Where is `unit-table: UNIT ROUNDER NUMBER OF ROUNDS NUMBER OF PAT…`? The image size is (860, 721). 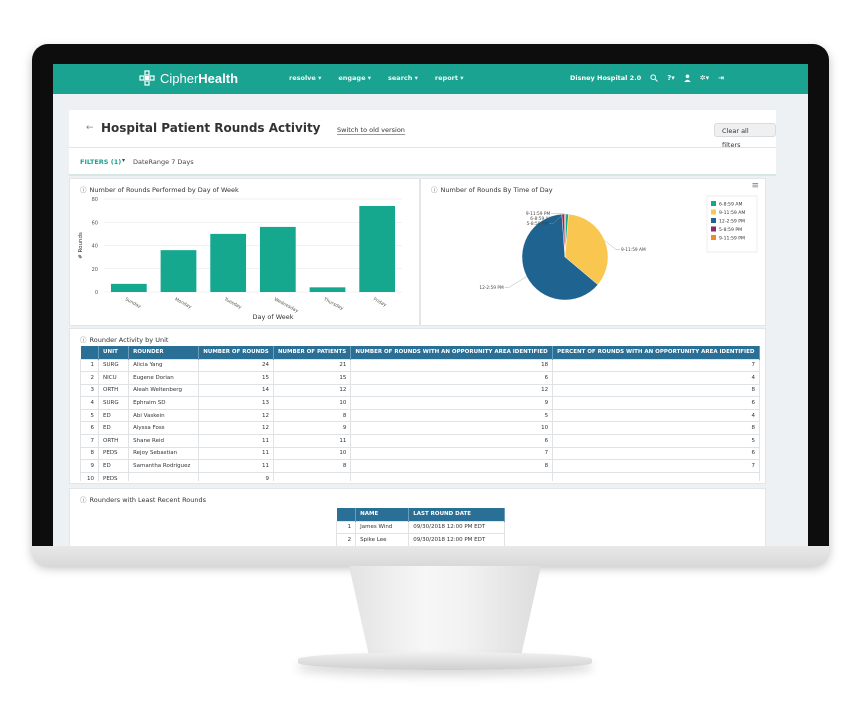
unit-table: UNIT ROUNDER NUMBER OF ROUNDS NUMBER OF PAT… is located at coordinates (420, 413).